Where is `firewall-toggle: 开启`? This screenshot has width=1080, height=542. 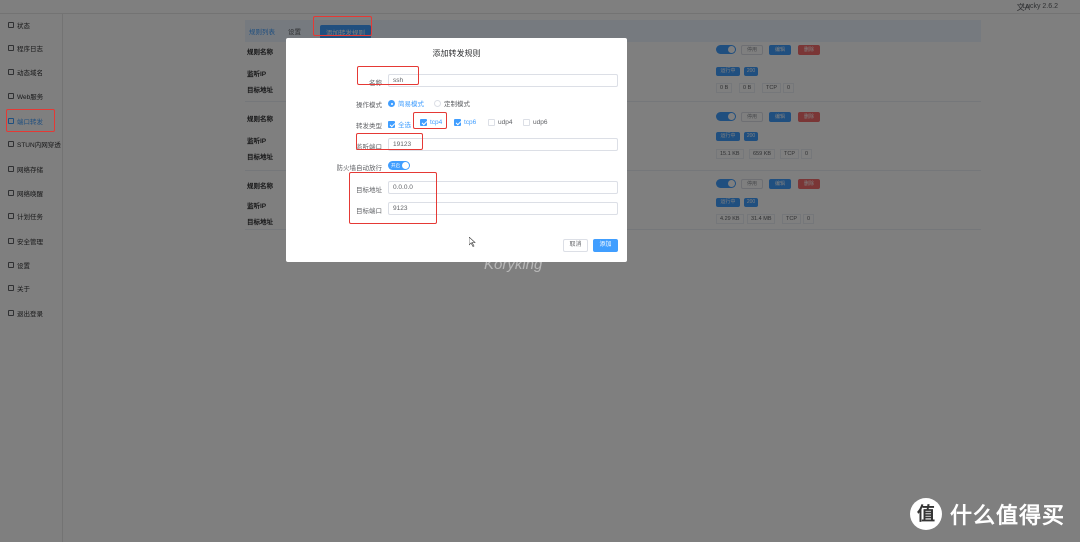
firewall-toggle: 开启 is located at coordinates (399, 165).